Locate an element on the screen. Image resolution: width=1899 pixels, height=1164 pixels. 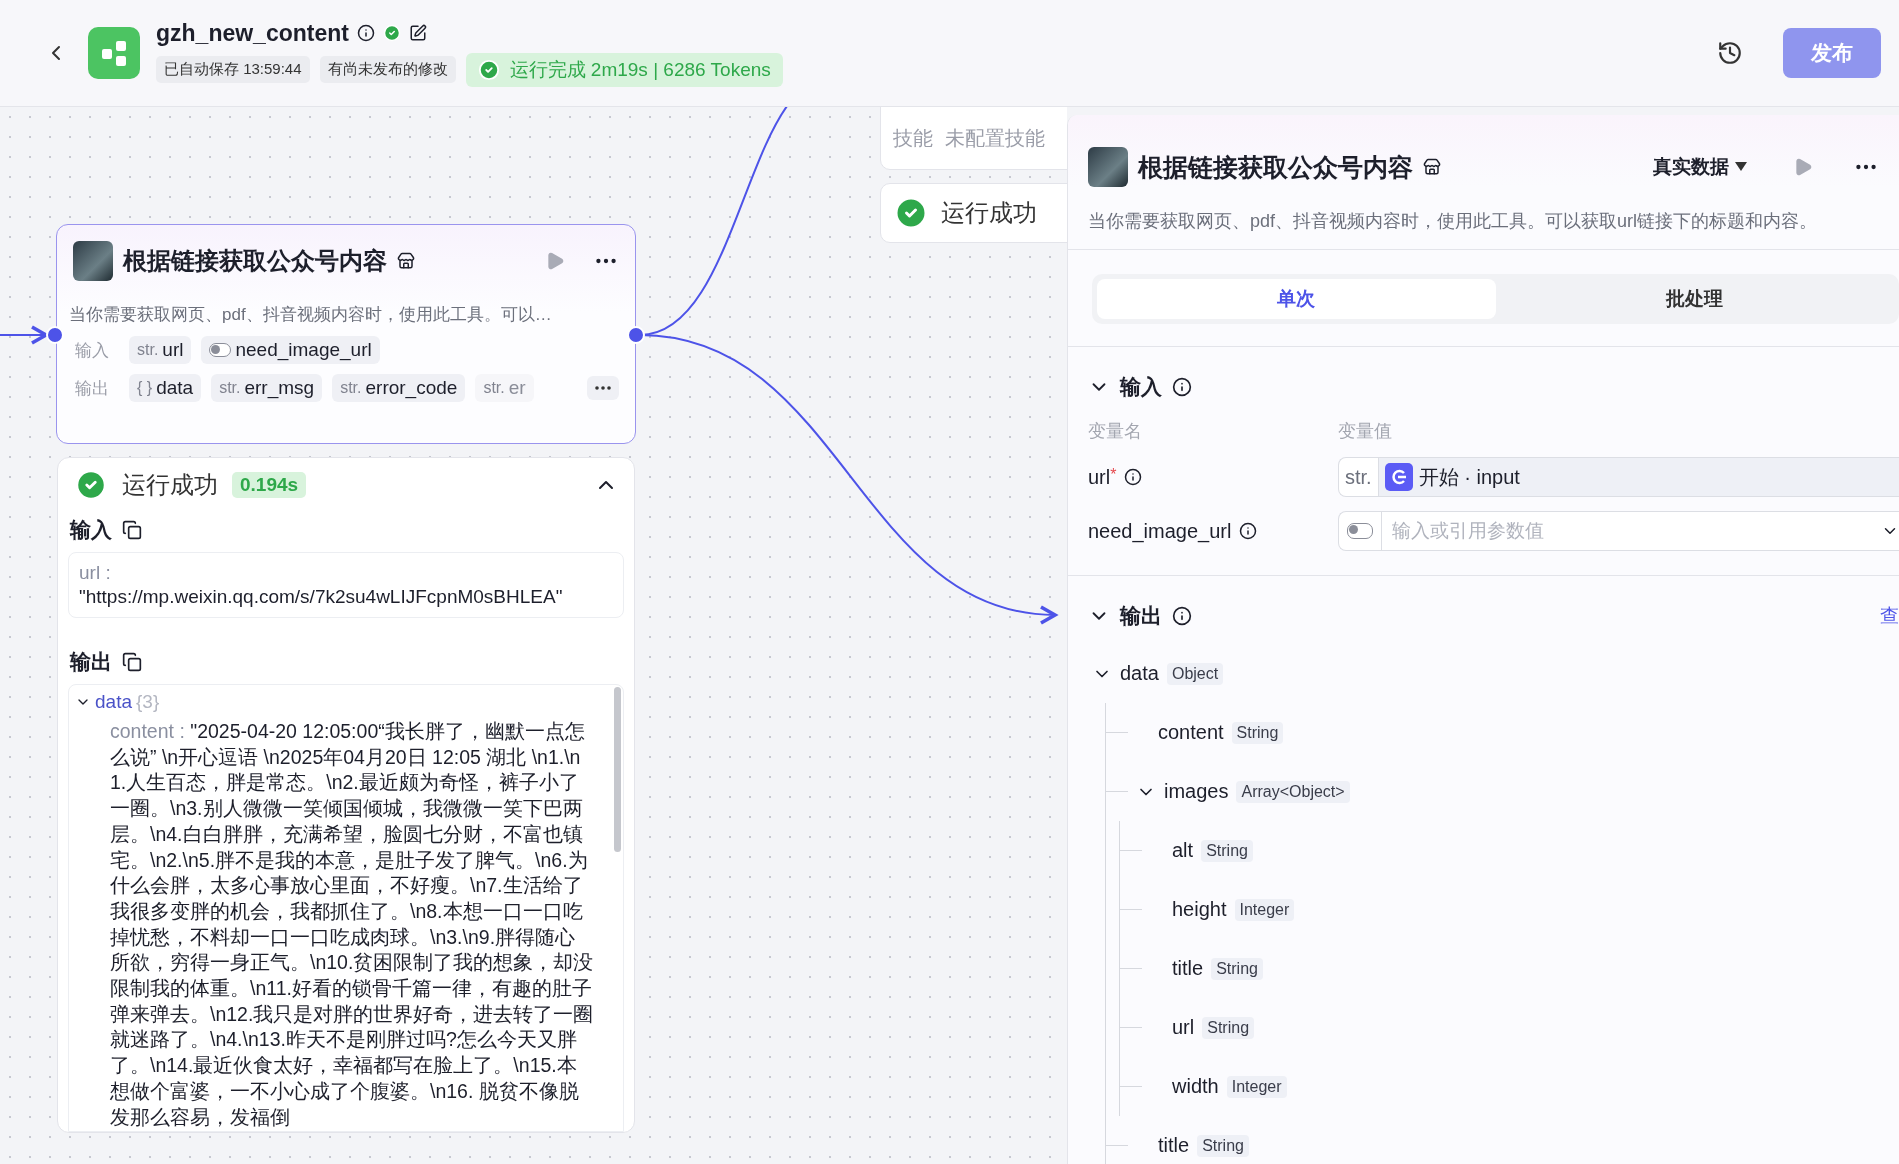
duration-badge: 0.194s is located at coordinates (269, 485).